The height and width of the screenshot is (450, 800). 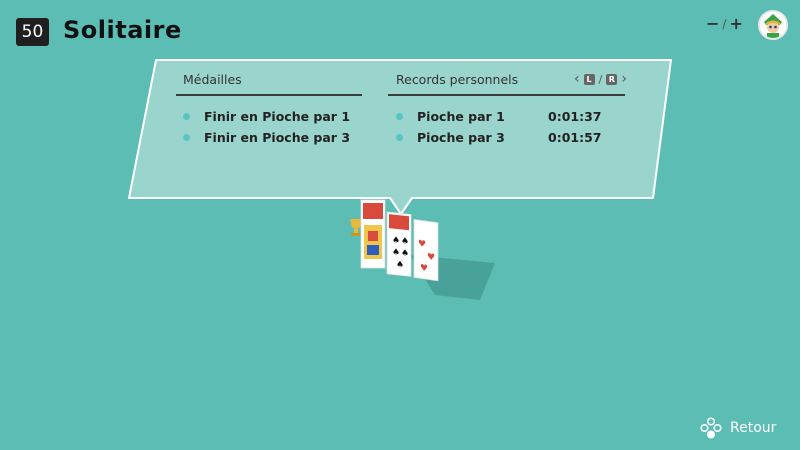 I want to click on playing-cards-illustration: ♠ ♠ ♠ ♠ ♠ ♥ ♥ ♥, so click(x=422, y=249).